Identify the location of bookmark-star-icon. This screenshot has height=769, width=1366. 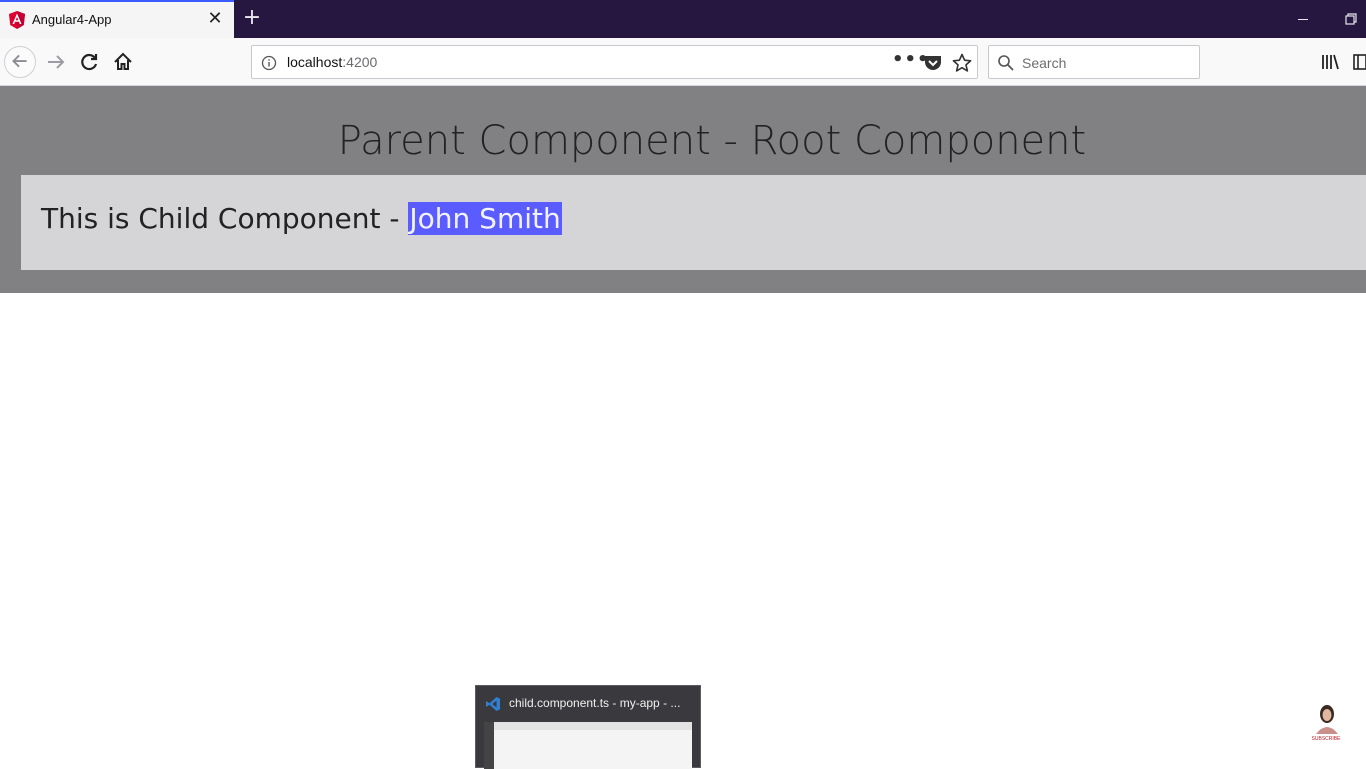
(962, 63).